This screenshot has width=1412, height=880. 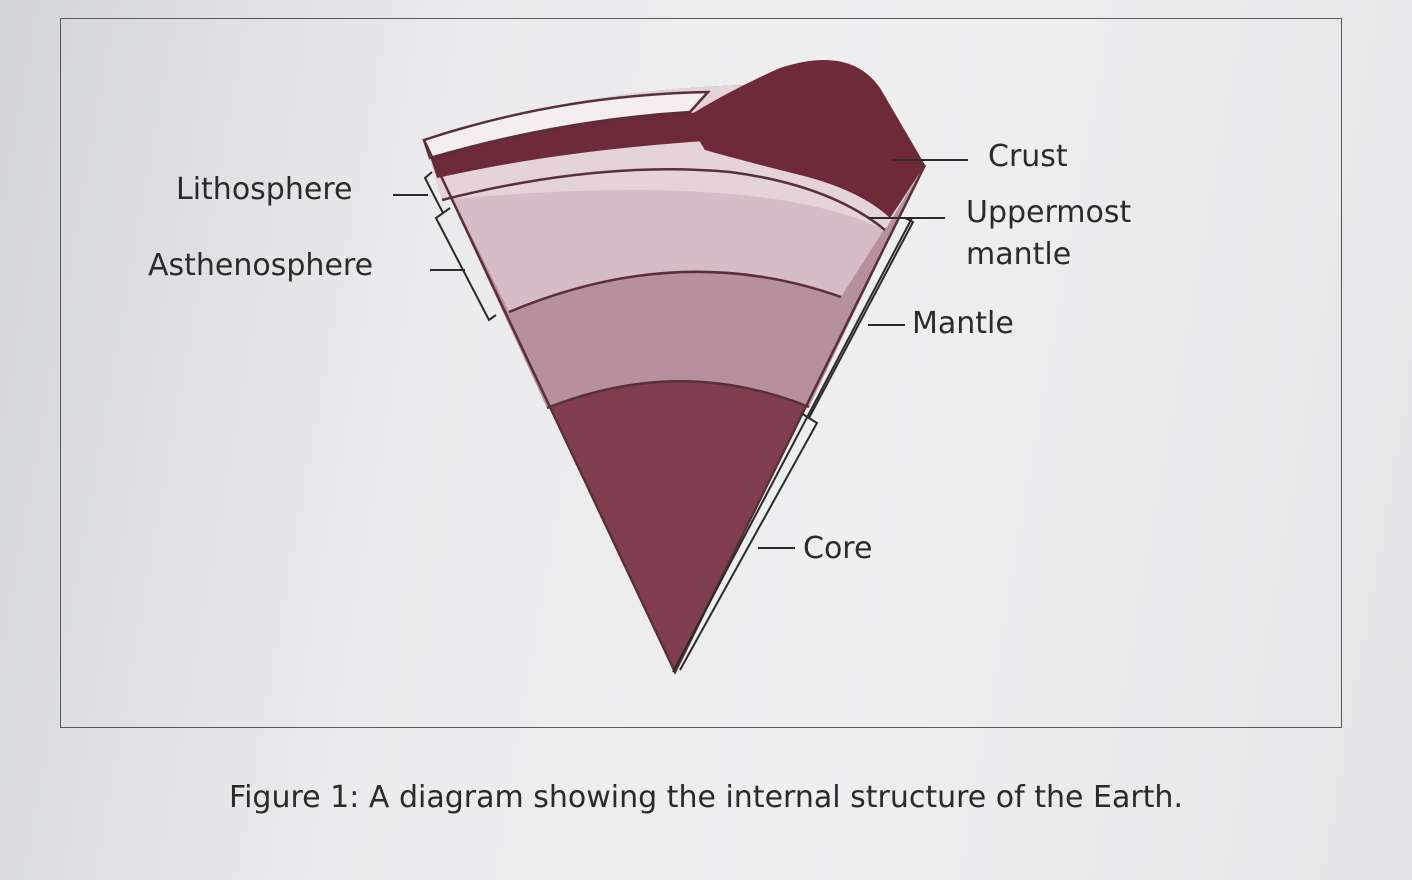 What do you see at coordinates (264, 189) in the screenshot?
I see `lithosphere-label: Lithosphere` at bounding box center [264, 189].